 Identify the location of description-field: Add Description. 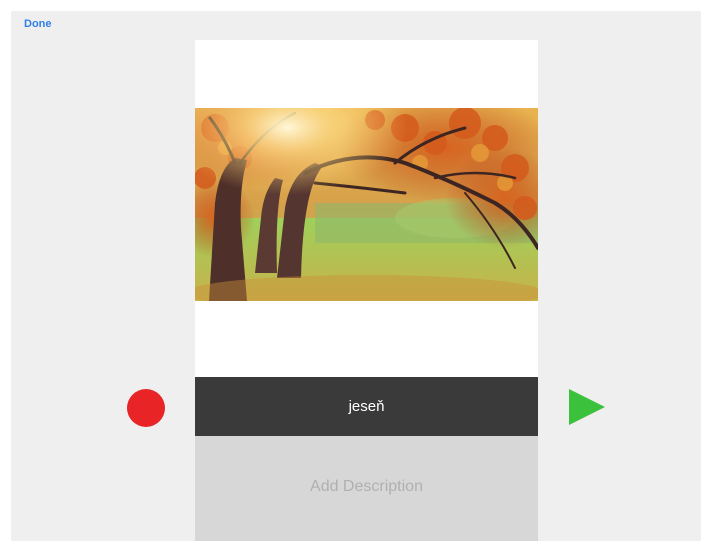
(366, 488).